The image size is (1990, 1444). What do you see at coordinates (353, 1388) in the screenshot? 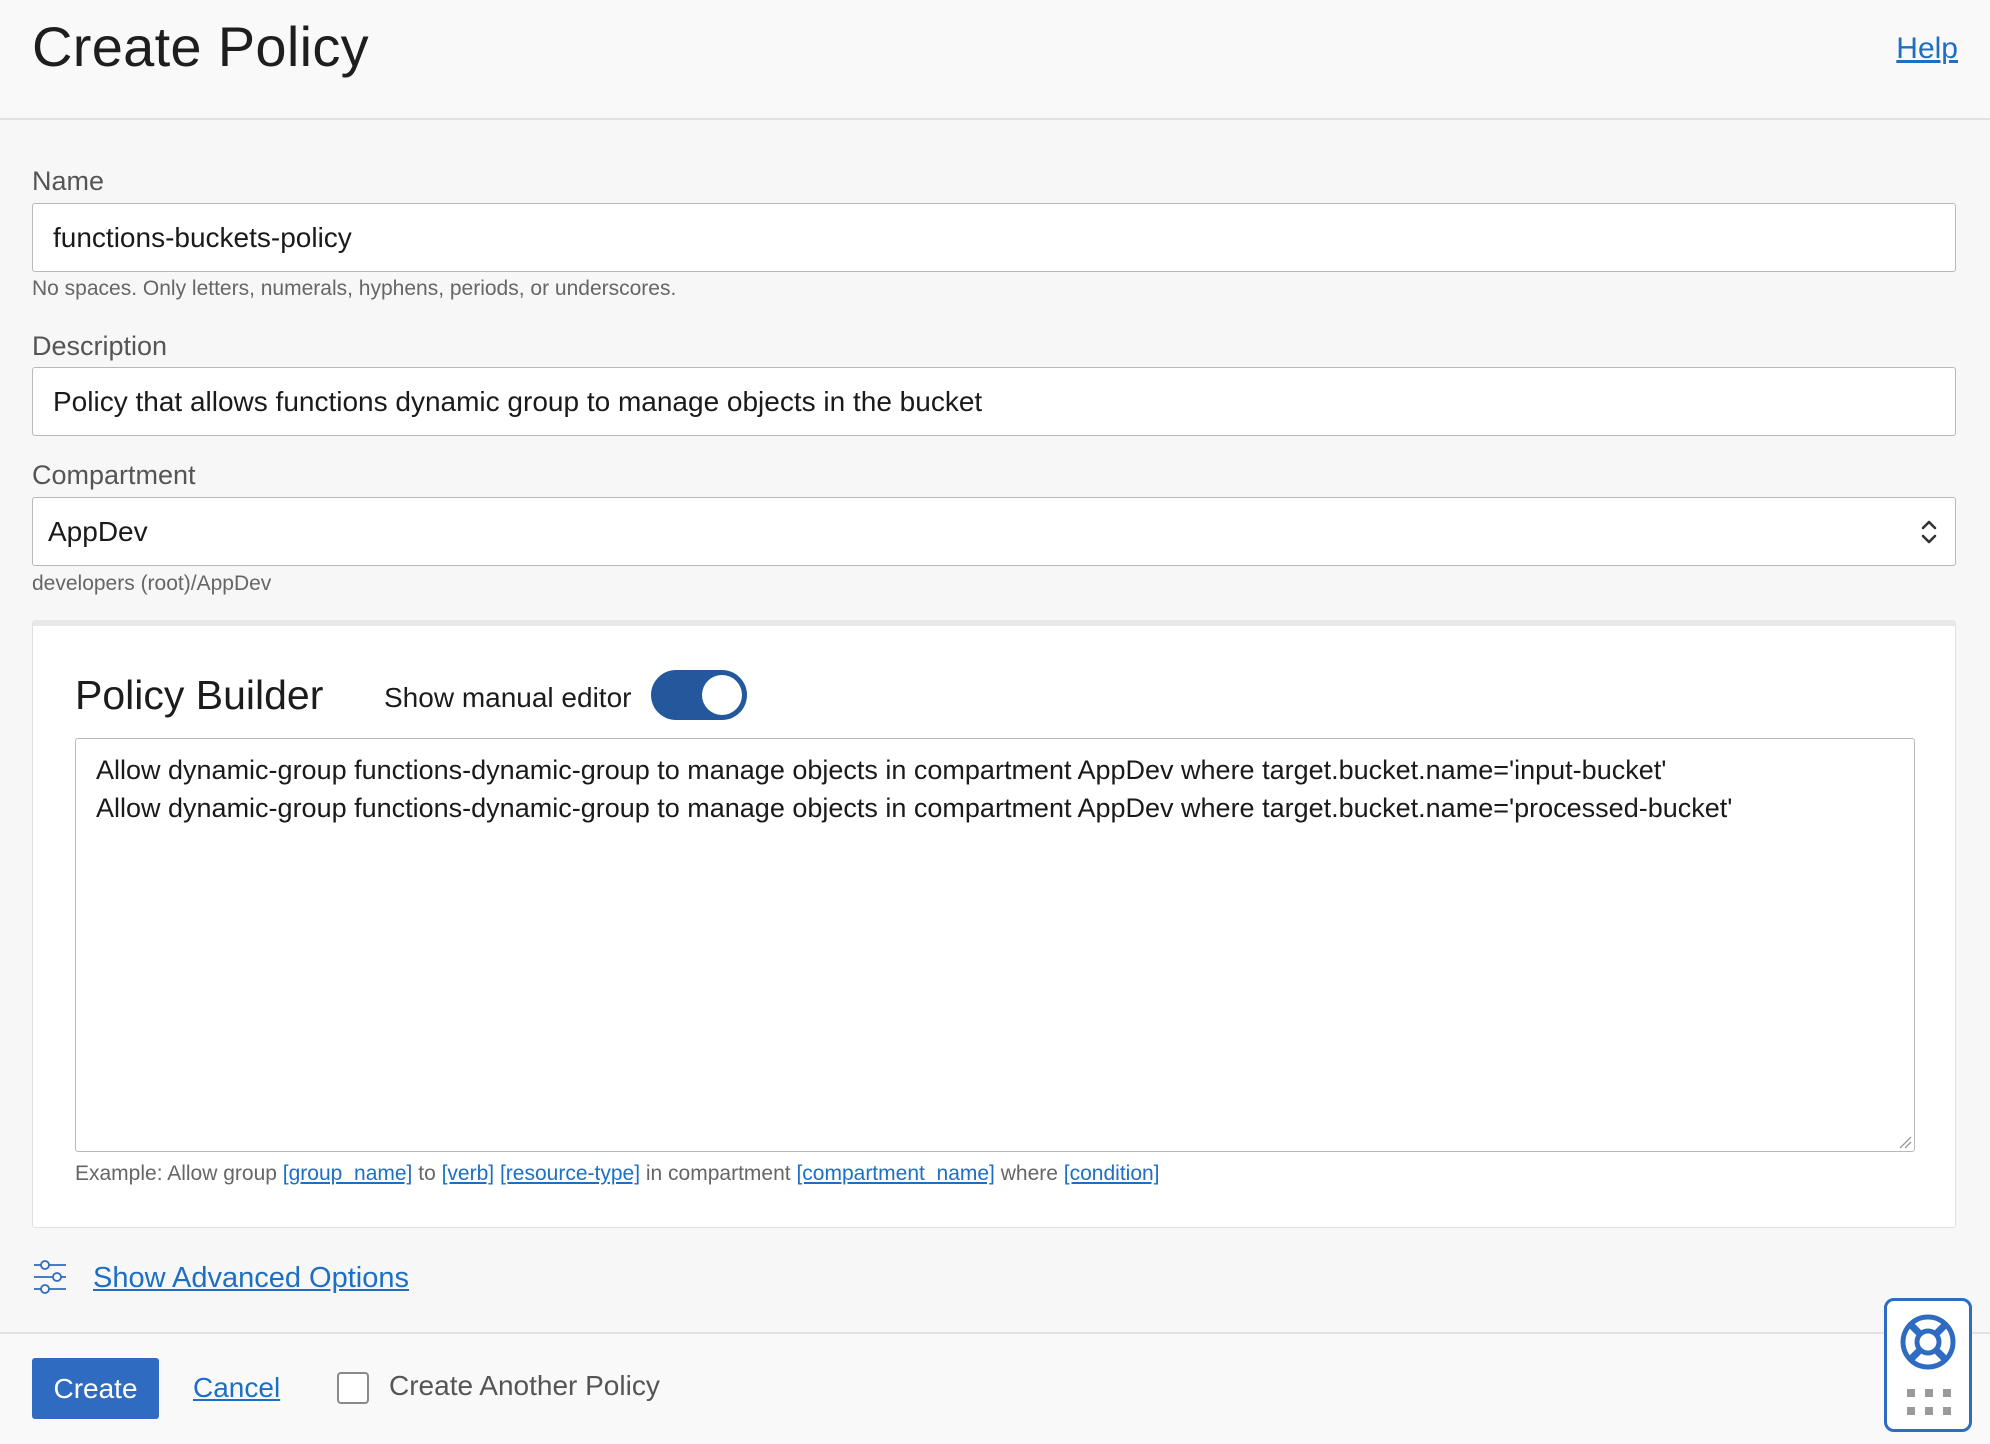
I see `create-another-checkbox` at bounding box center [353, 1388].